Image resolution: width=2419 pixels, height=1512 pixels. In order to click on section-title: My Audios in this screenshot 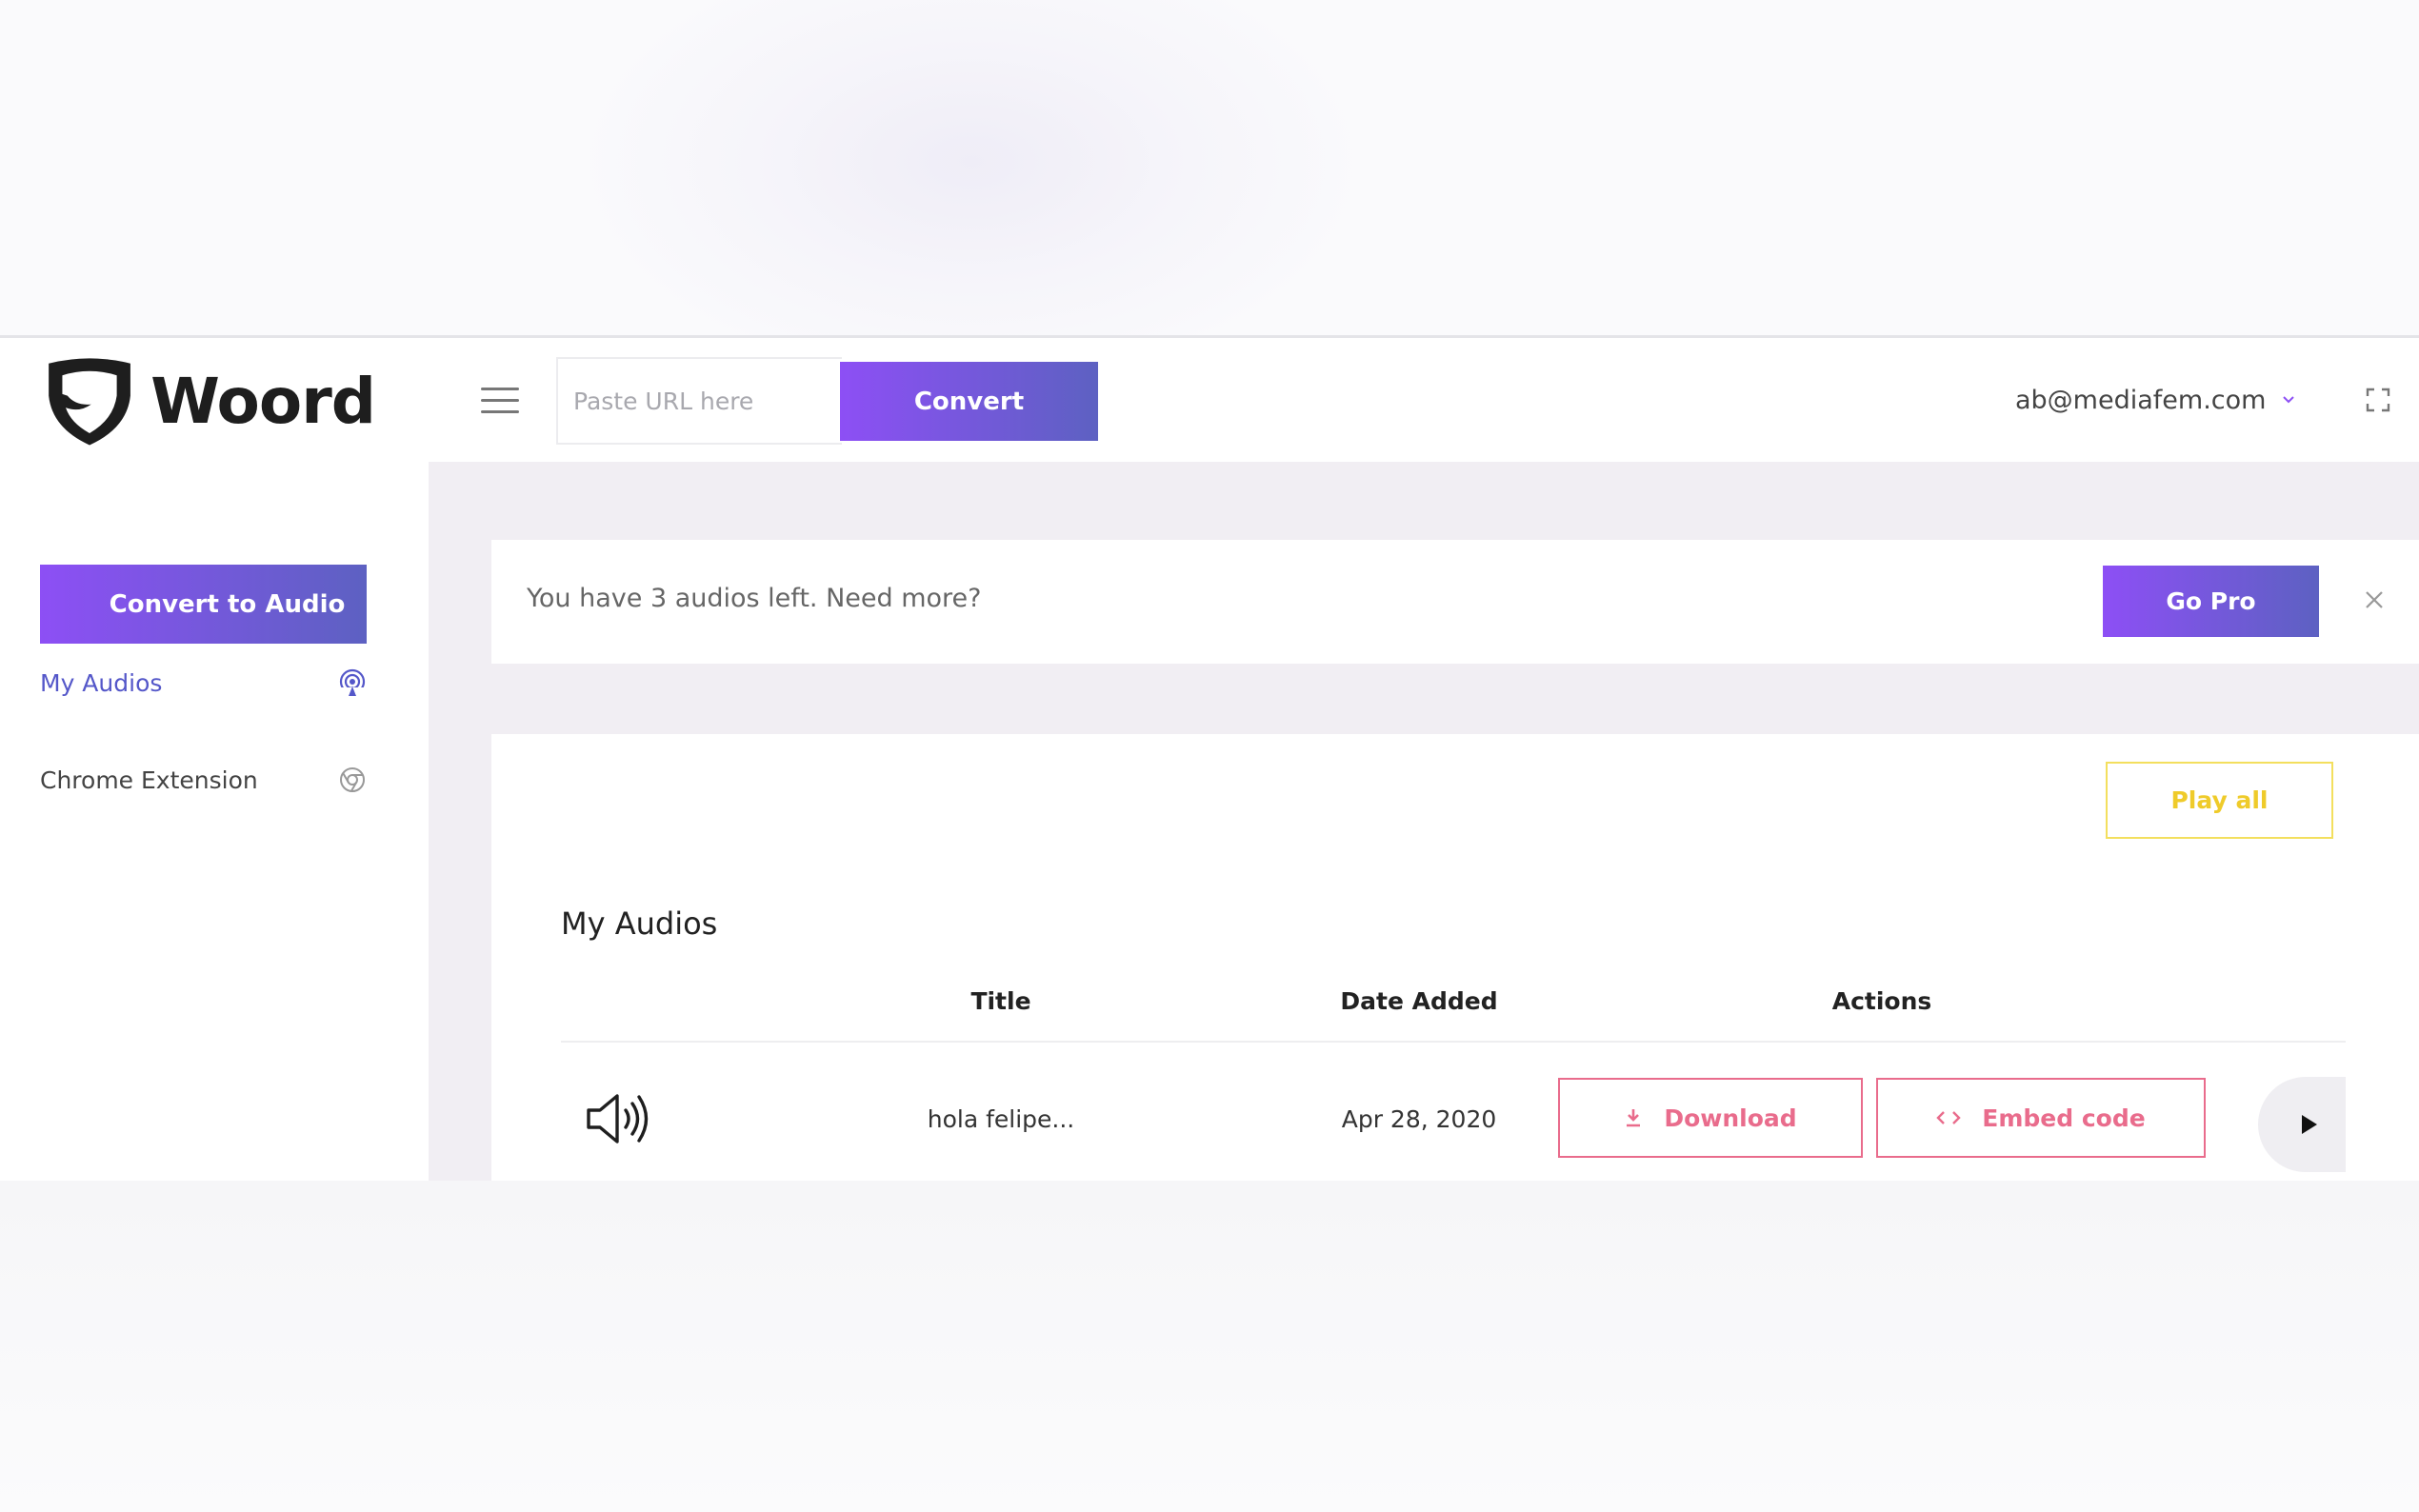, I will do `click(639, 923)`.